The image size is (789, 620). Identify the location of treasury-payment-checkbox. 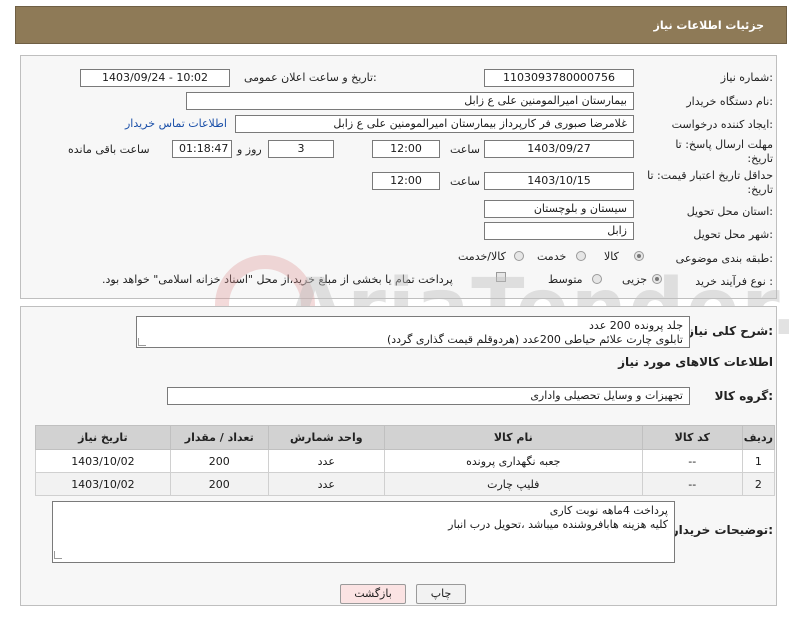
(501, 277).